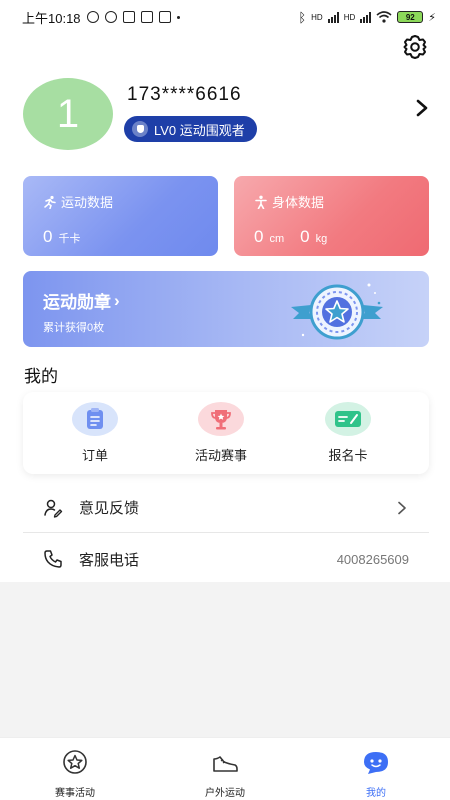  Describe the element at coordinates (422, 108) in the screenshot. I see `profile-chevron-right-icon` at that location.